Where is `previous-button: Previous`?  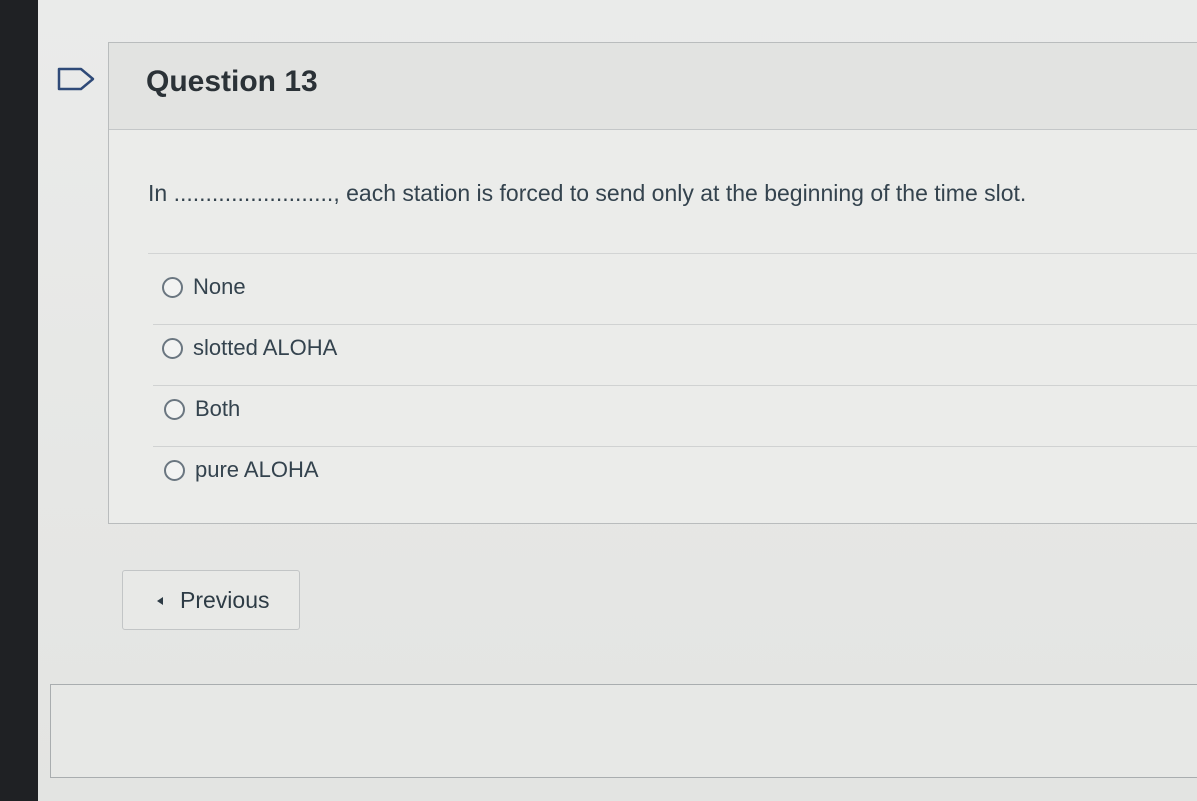 previous-button: Previous is located at coordinates (211, 600).